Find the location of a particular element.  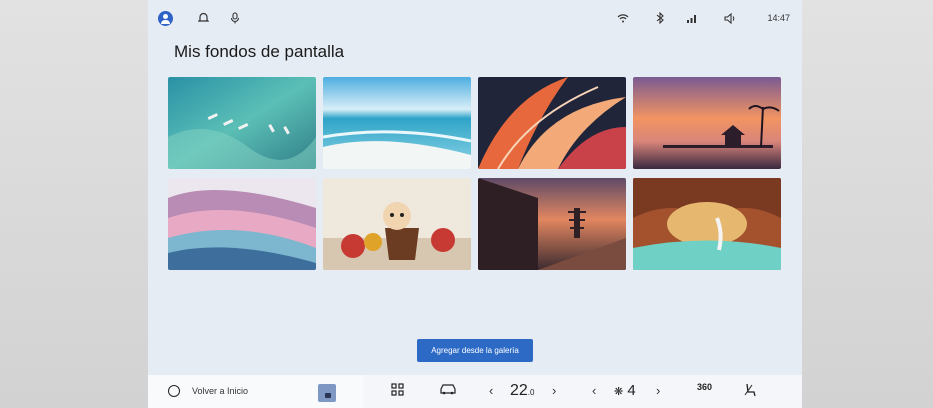

bluetooth-icon is located at coordinates (660, 18).